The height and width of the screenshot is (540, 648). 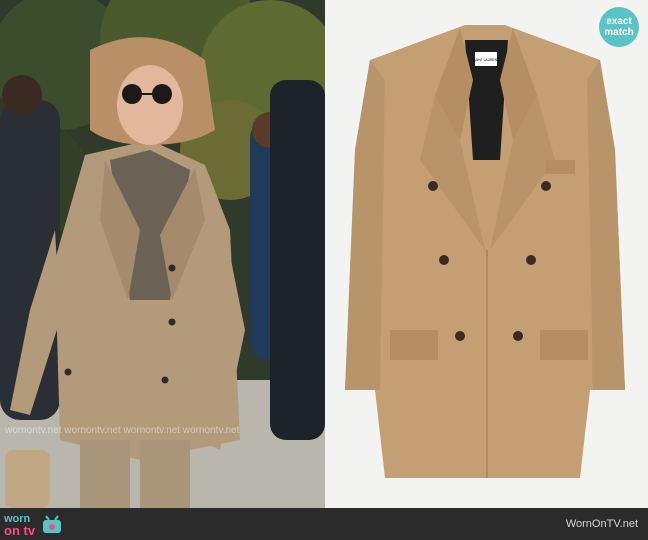 What do you see at coordinates (619, 21) in the screenshot?
I see `badge-line1: exact` at bounding box center [619, 21].